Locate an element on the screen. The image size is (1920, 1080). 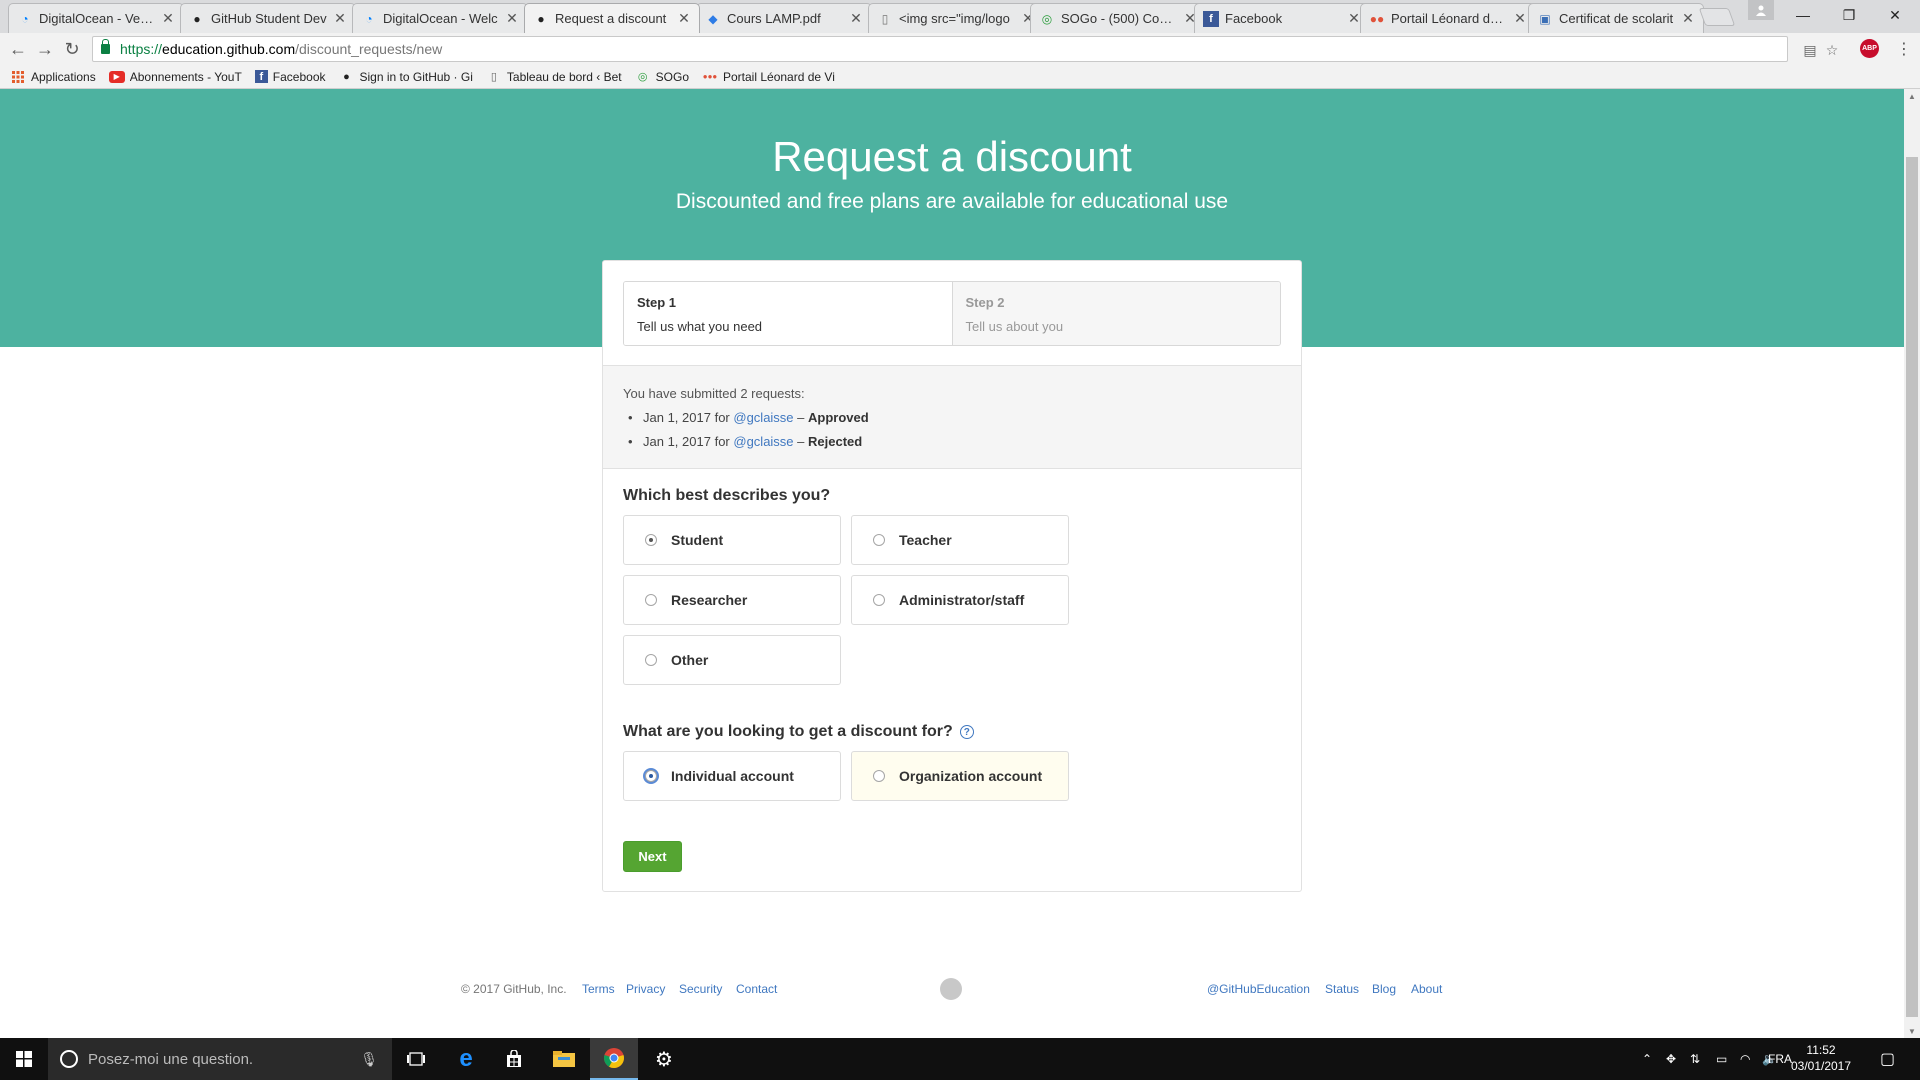
browser-tab-github-student: ● GitHub Student Dev ✕ is located at coordinates (268, 18).